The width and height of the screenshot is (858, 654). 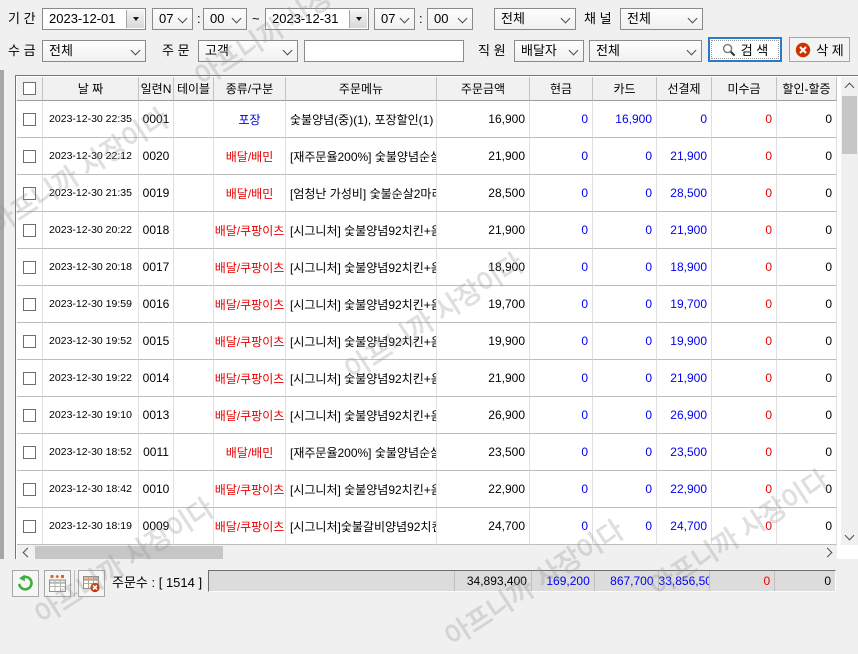 I want to click on totals-spacer, so click(x=332, y=581).